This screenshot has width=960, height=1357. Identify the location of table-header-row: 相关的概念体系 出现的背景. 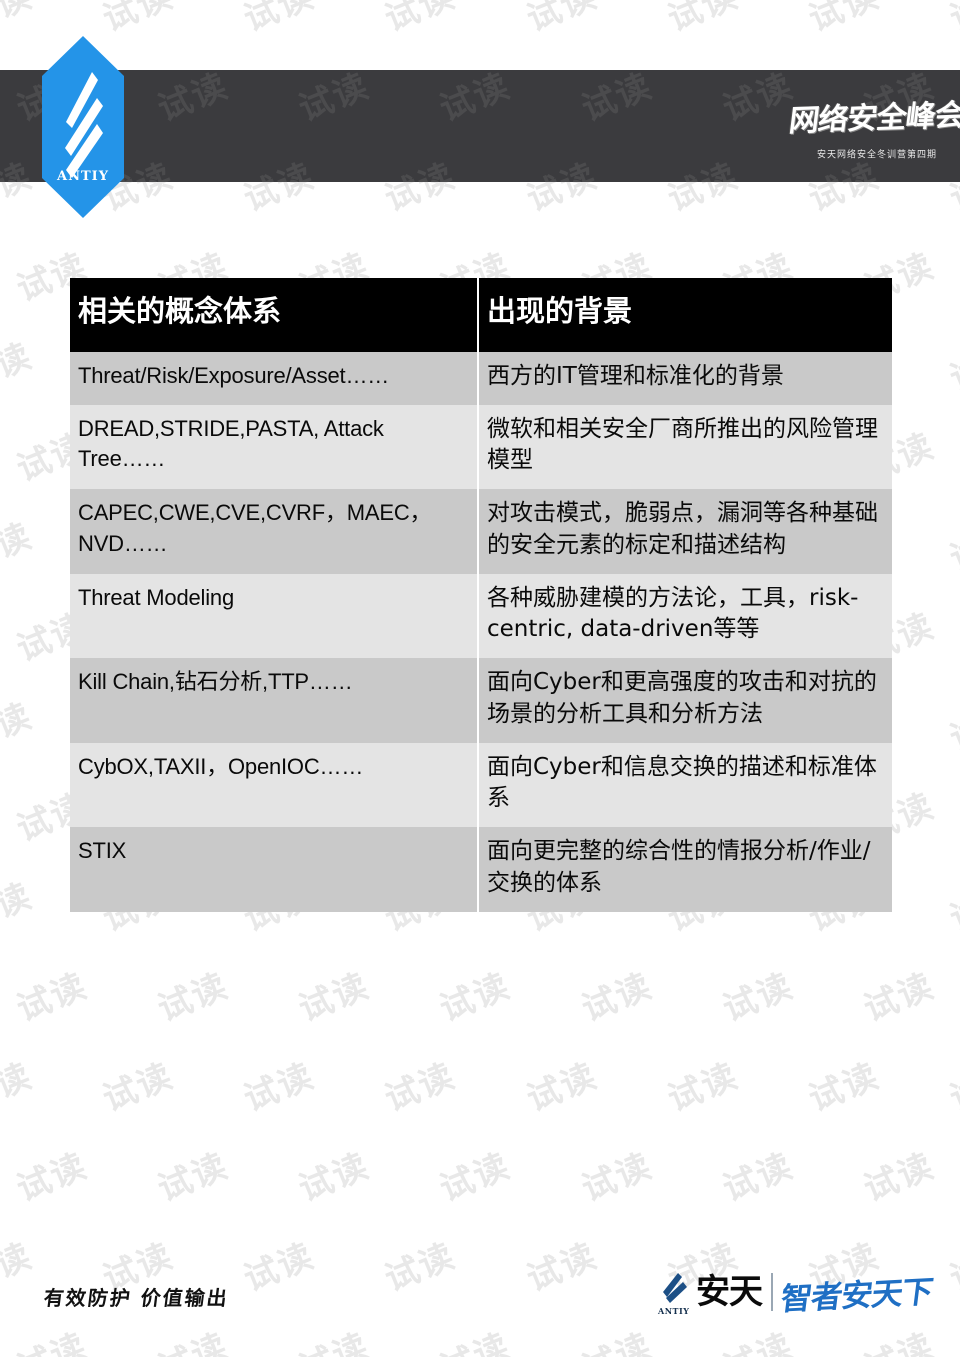
(481, 315).